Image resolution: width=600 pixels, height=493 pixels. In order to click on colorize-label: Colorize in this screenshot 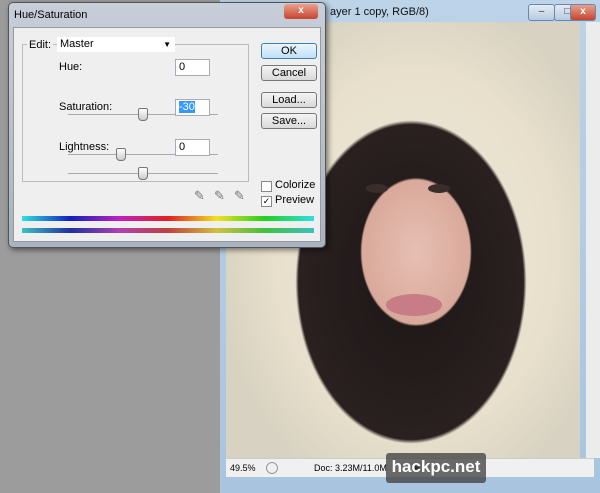, I will do `click(295, 185)`.